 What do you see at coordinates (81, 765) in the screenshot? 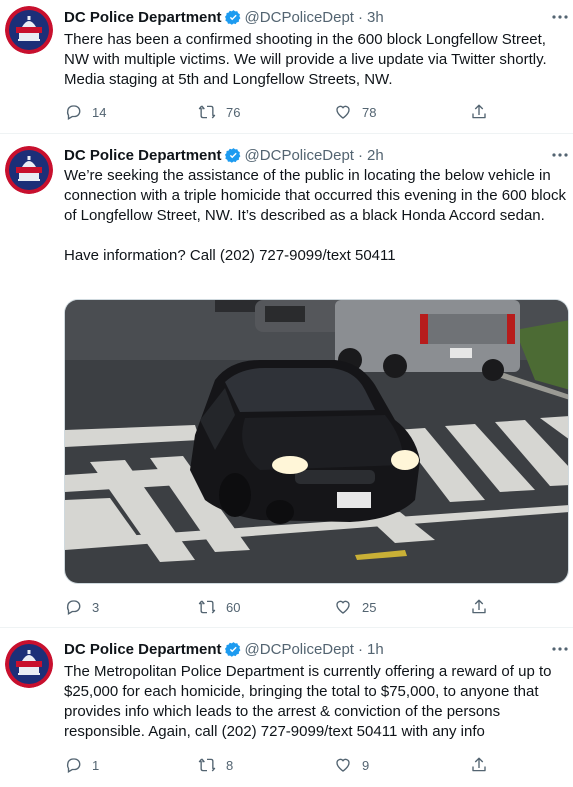
I see `reply-button: 1` at bounding box center [81, 765].